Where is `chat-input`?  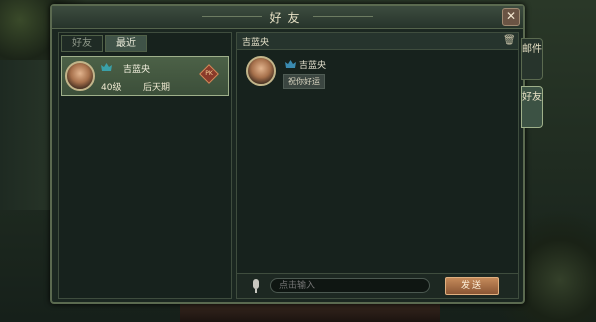
chat-input is located at coordinates (350, 285).